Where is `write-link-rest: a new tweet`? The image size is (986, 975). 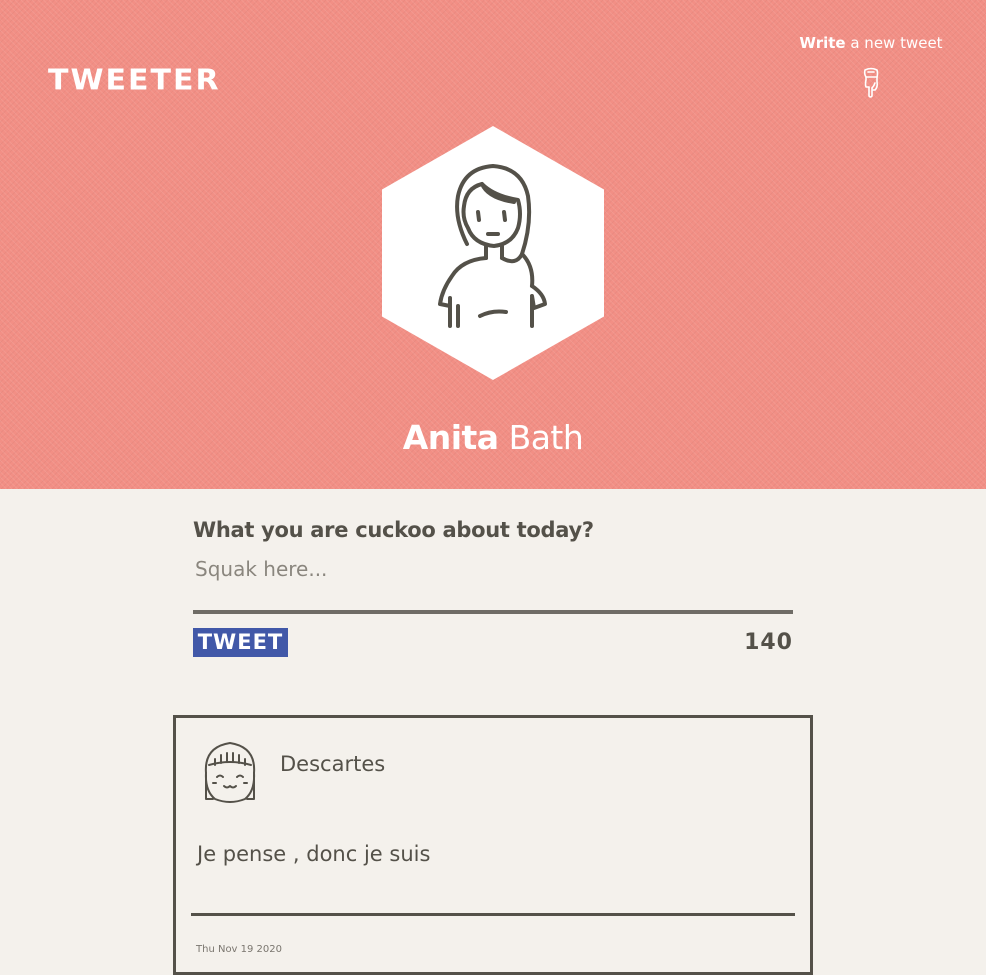 write-link-rest: a new tweet is located at coordinates (894, 43).